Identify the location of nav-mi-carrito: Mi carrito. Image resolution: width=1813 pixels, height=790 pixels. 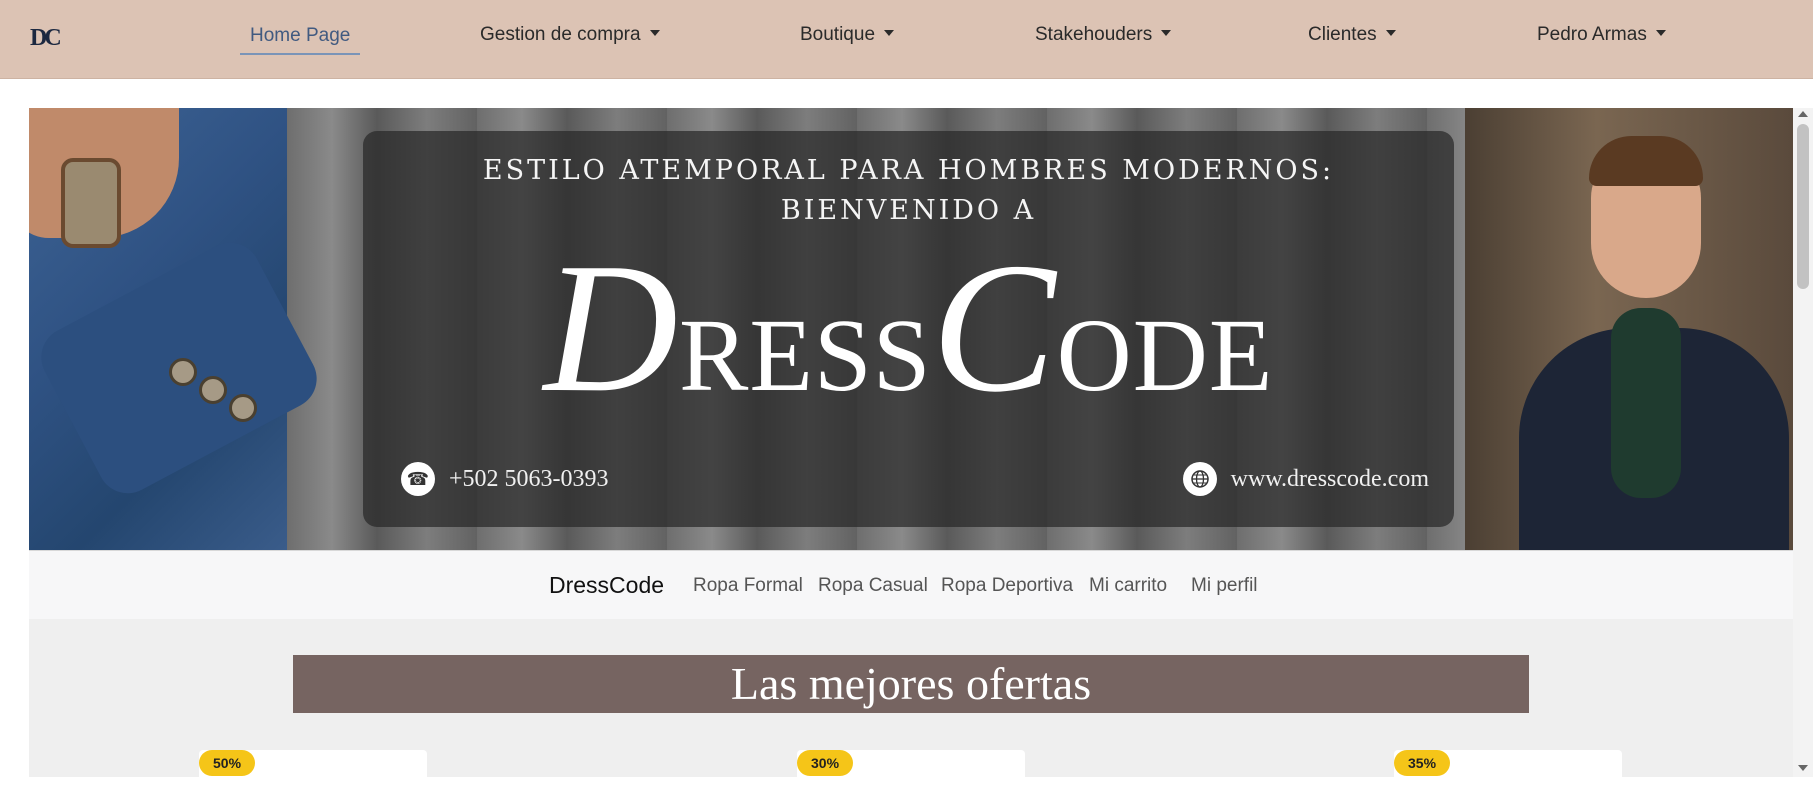
(1128, 586).